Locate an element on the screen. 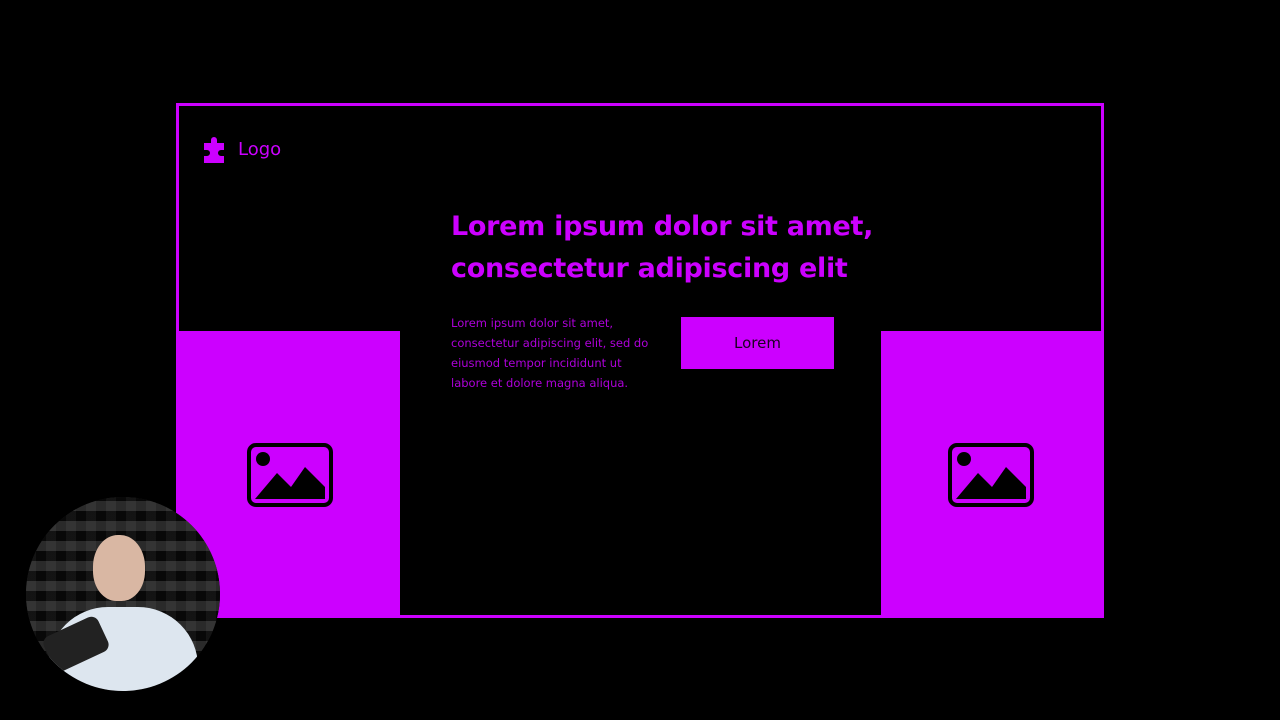  puzzle-piece-icon is located at coordinates (214, 150).